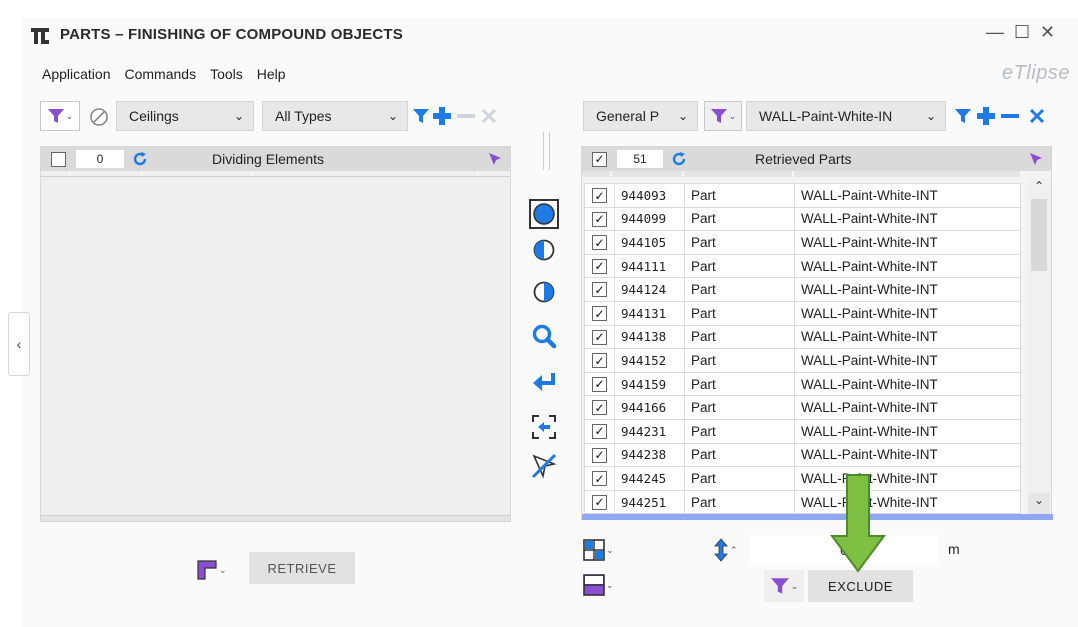 This screenshot has height=627, width=1078. I want to click on grid-layout-button: ⌄, so click(603, 550).